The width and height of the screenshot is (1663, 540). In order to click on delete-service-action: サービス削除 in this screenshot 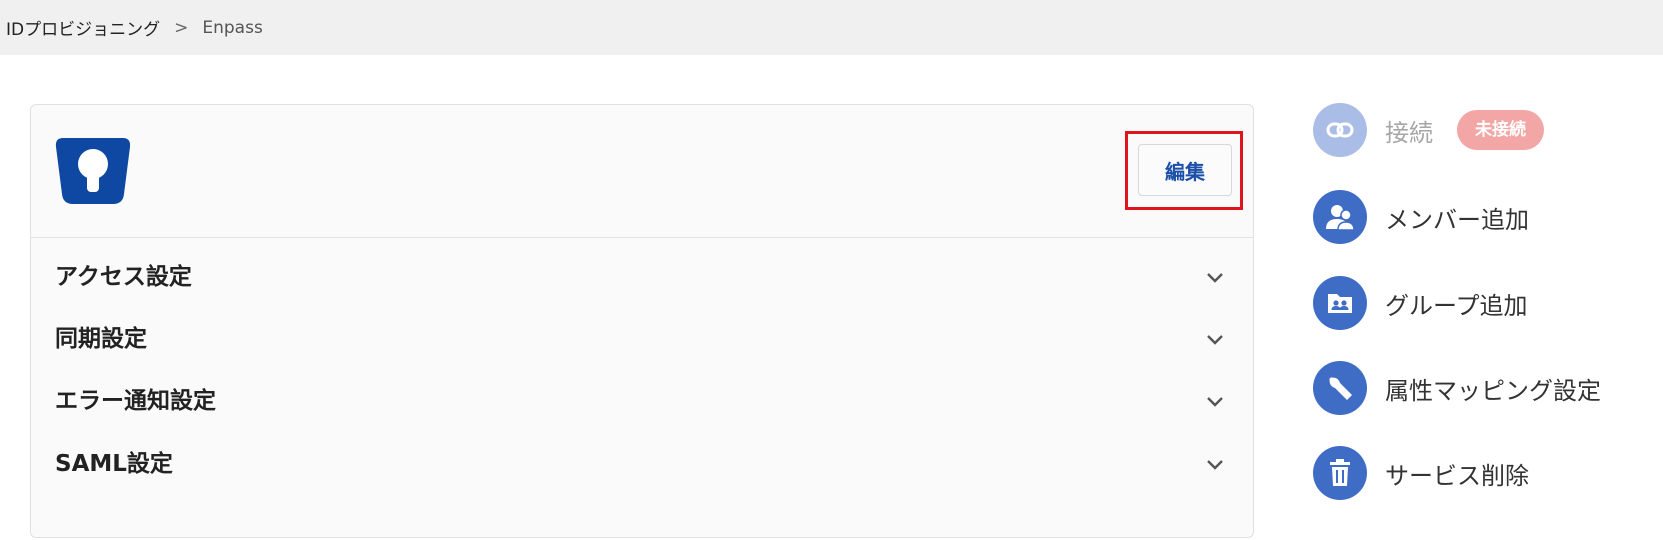, I will do `click(1421, 473)`.